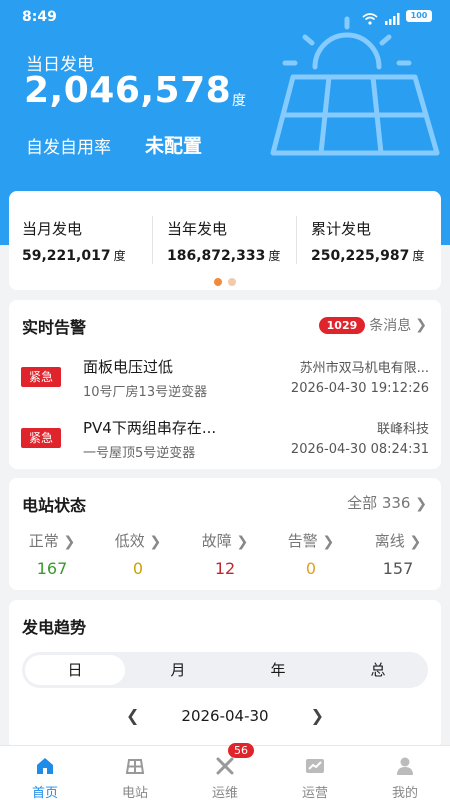 The height and width of the screenshot is (800, 450). Describe the element at coordinates (239, 101) in the screenshot. I see `today-generation-unit: 度` at that location.